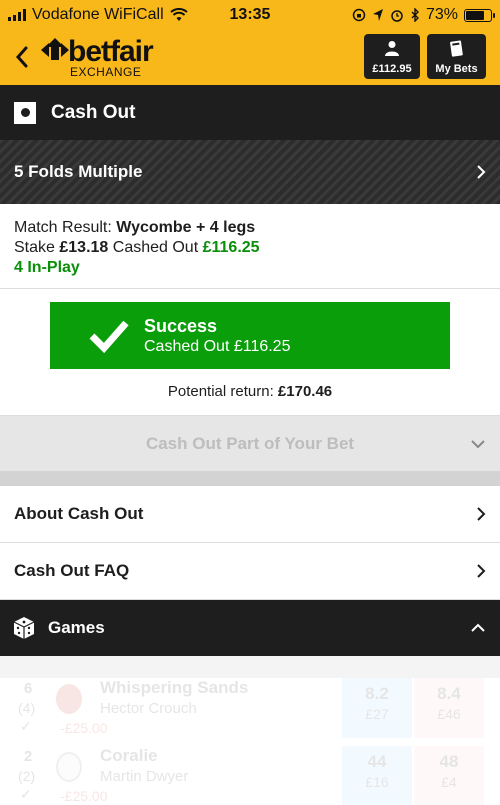 This screenshot has width=500, height=805. Describe the element at coordinates (217, 346) in the screenshot. I see `success-subtitle: Cashed Out £116.25` at that location.